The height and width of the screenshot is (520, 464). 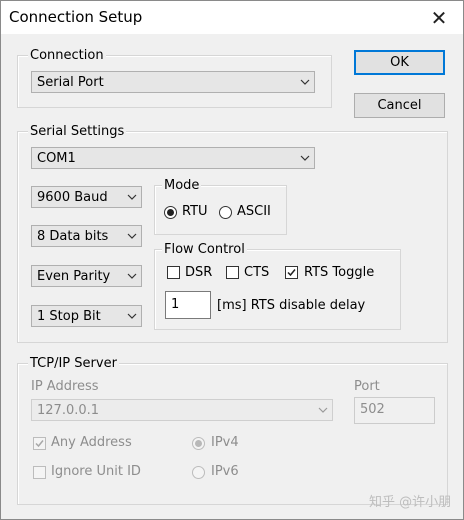 What do you see at coordinates (182, 410) in the screenshot?
I see `ip-address-select: 127.0.0.1` at bounding box center [182, 410].